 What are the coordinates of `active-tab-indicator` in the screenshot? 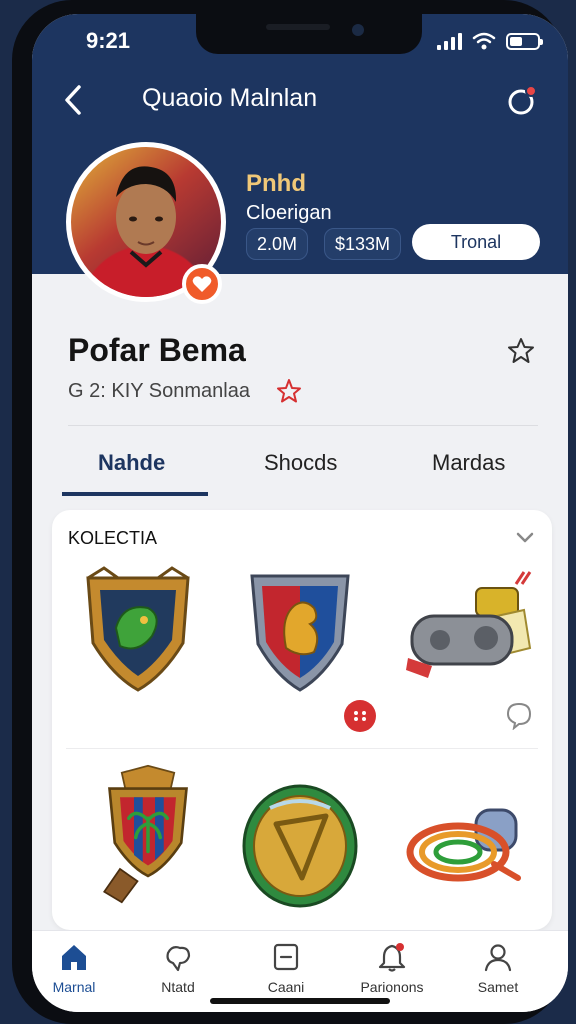 It's located at (135, 494).